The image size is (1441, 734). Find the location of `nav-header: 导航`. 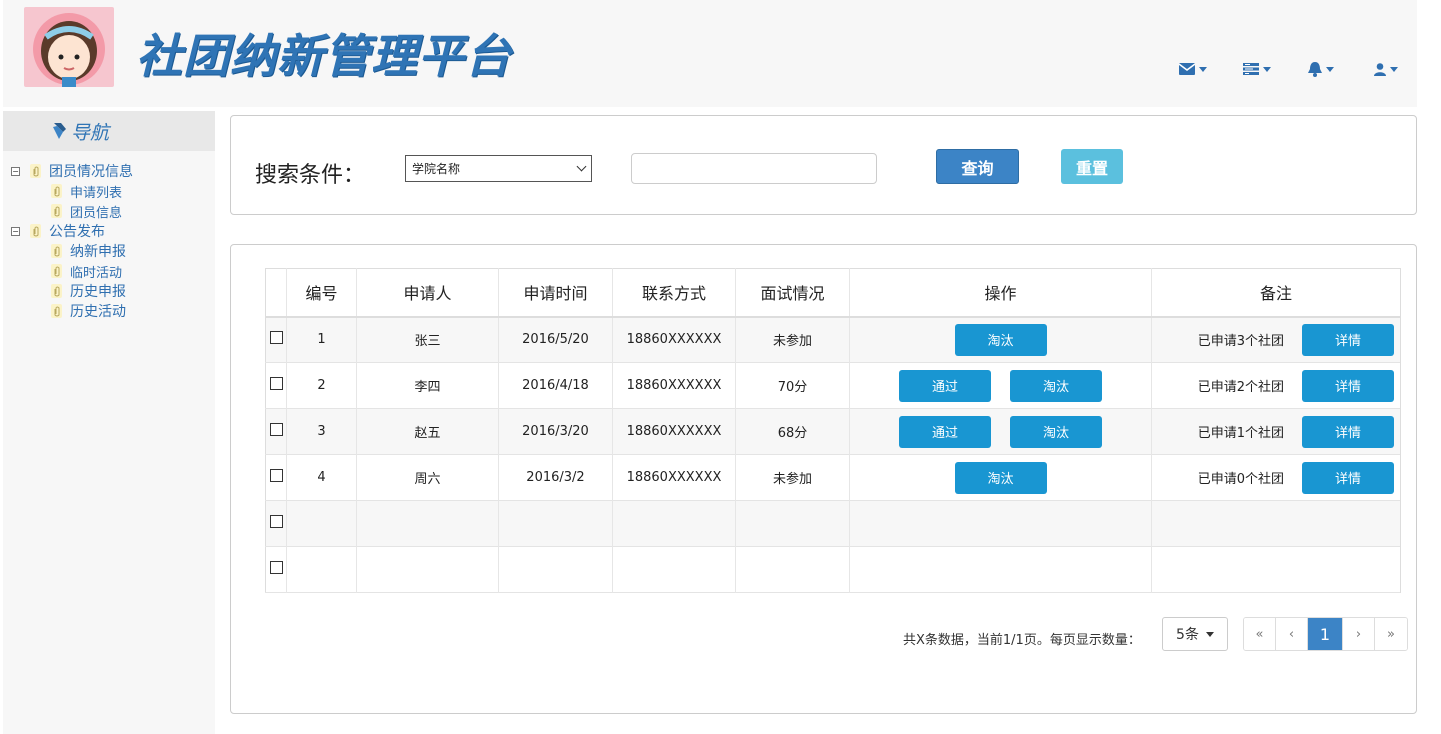

nav-header: 导航 is located at coordinates (109, 131).